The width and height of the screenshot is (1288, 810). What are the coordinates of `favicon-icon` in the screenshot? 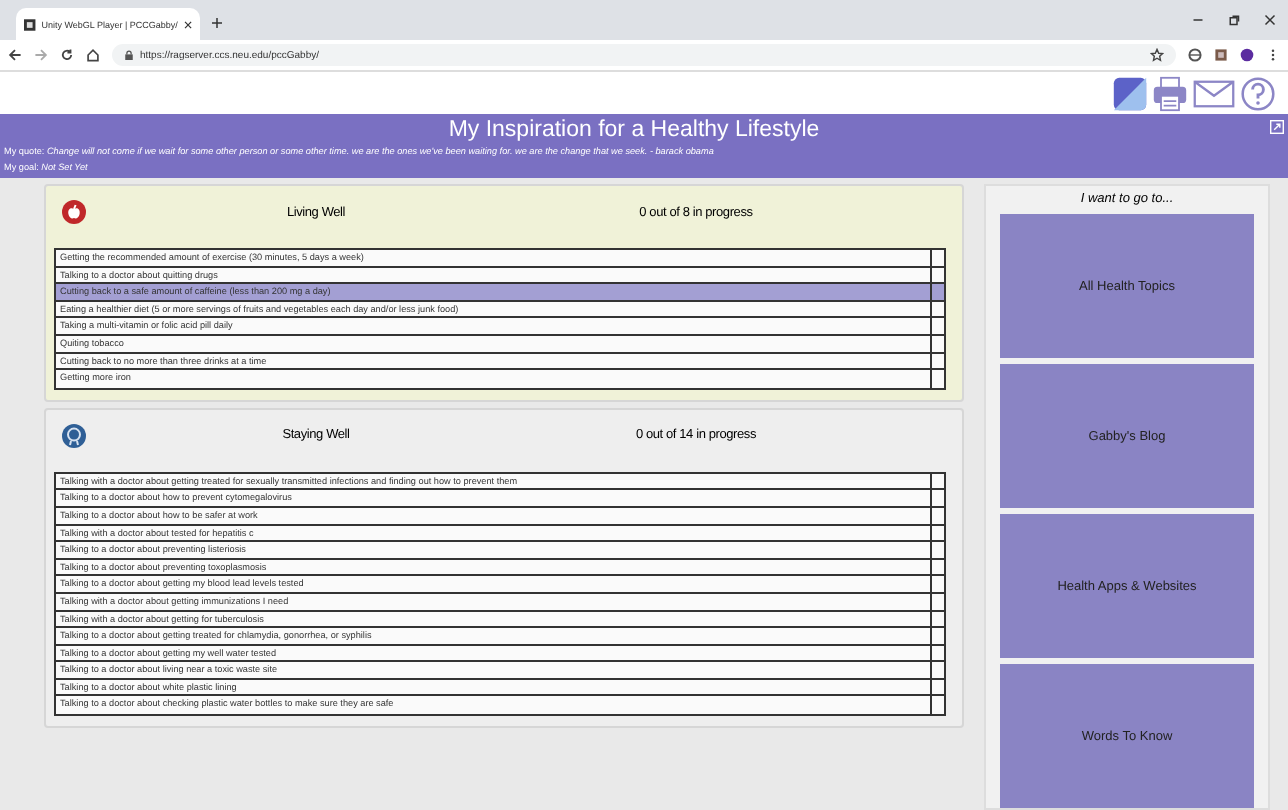 It's located at (30, 24).